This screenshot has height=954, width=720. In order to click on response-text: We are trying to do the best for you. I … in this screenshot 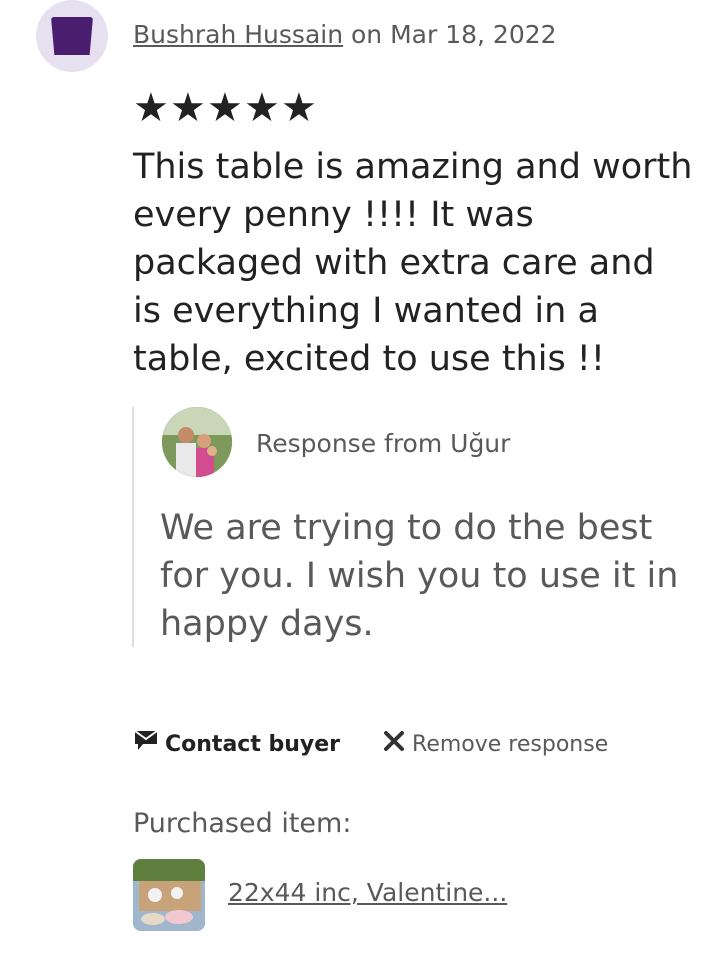, I will do `click(419, 576)`.